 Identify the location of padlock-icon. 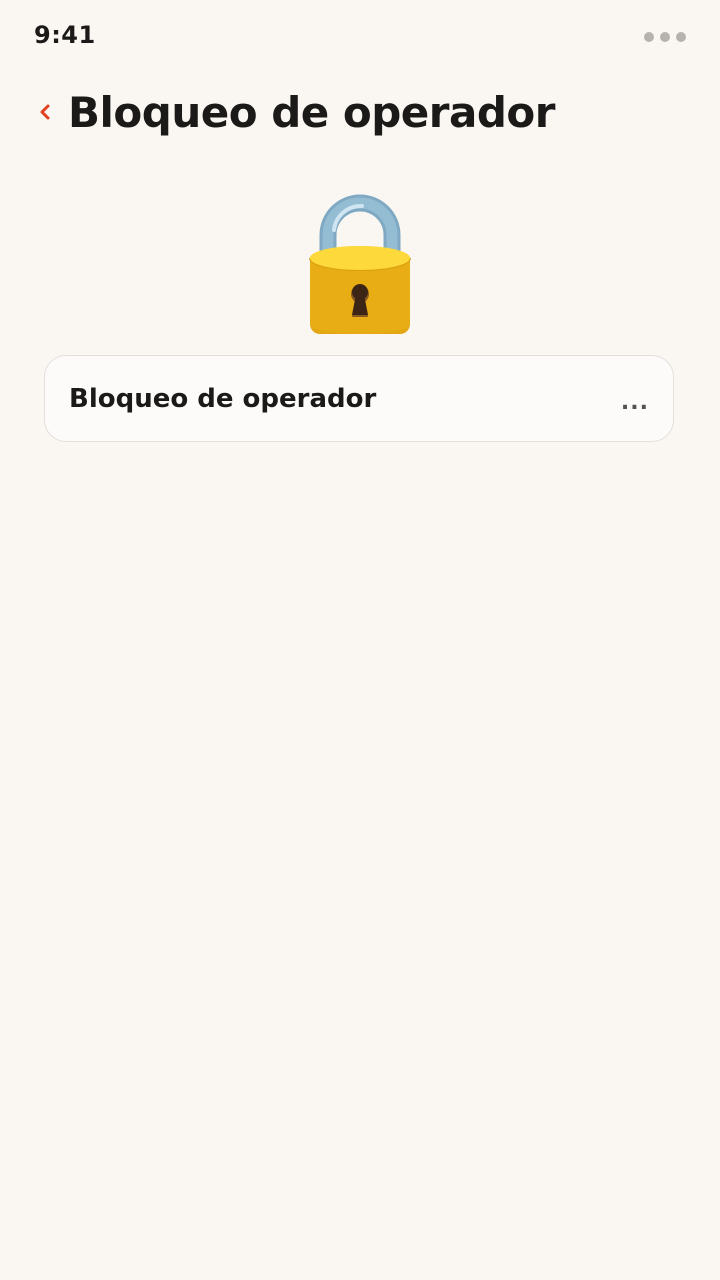
(360, 265).